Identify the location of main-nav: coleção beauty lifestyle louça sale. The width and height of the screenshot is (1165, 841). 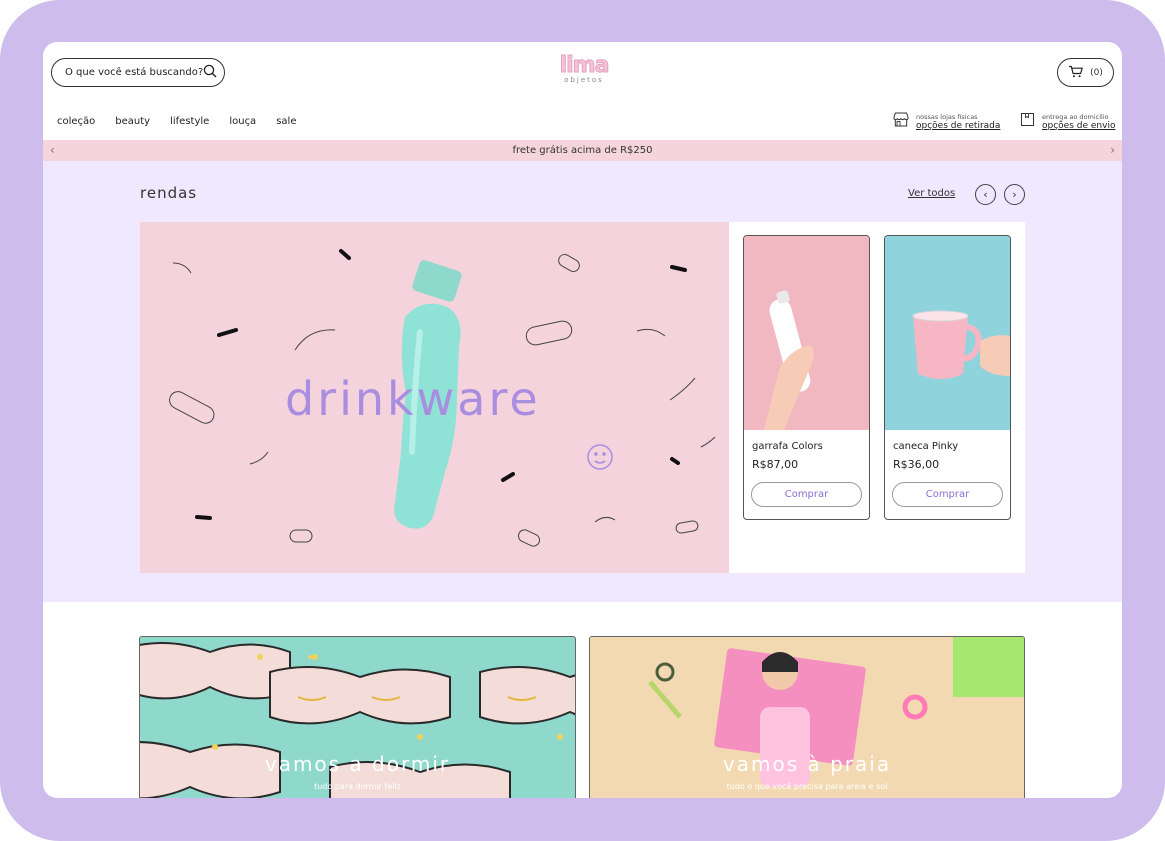
(176, 121).